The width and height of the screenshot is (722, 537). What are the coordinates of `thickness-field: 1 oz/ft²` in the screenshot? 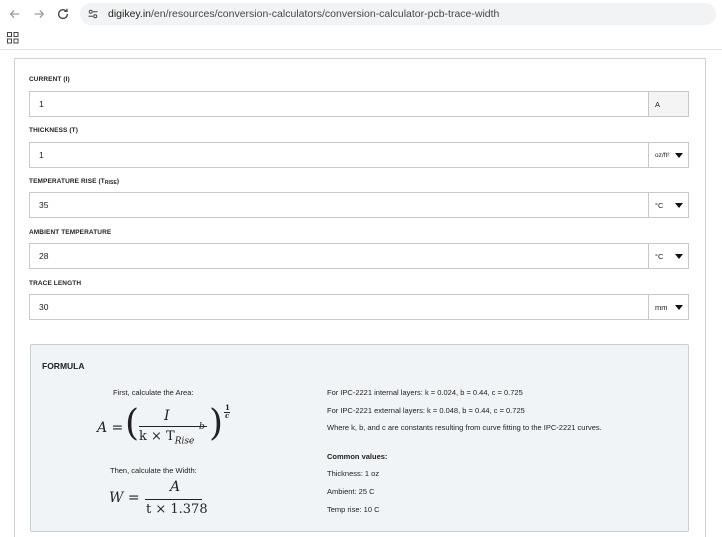 It's located at (359, 155).